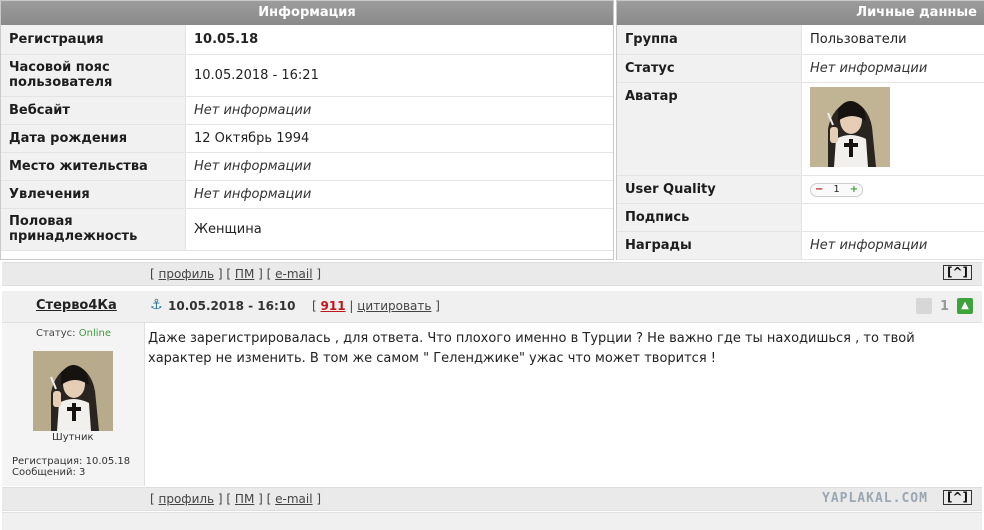 The height and width of the screenshot is (530, 984). Describe the element at coordinates (709, 128) in the screenshot. I see `personal-label: Аватар` at that location.